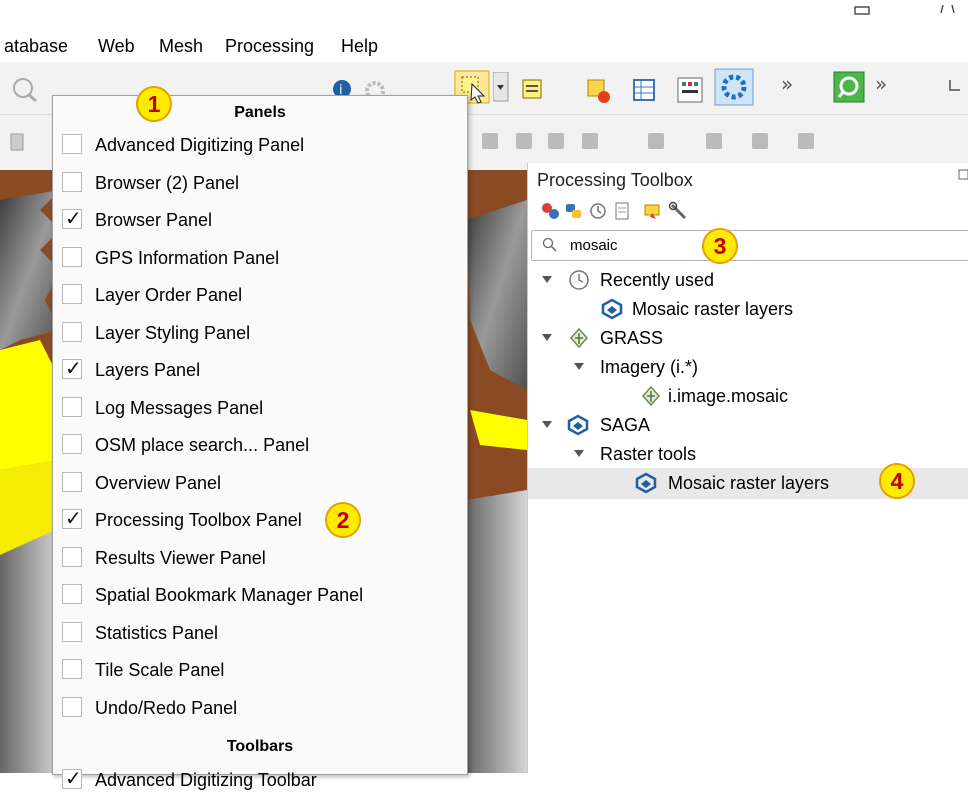 The height and width of the screenshot is (799, 968). What do you see at coordinates (260, 183) in the screenshot?
I see `menu-item-browser-2-panel: Browser (2) Panel` at bounding box center [260, 183].